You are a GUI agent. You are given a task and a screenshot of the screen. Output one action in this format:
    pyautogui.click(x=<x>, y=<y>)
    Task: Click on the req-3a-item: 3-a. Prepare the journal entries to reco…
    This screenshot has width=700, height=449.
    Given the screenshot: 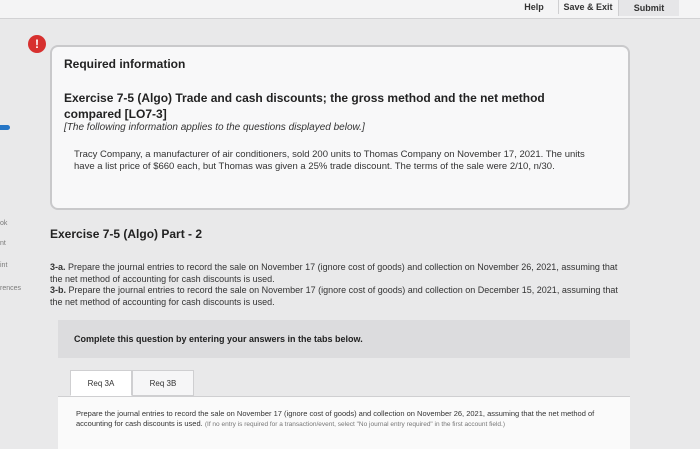 What is the action you would take?
    pyautogui.click(x=340, y=273)
    